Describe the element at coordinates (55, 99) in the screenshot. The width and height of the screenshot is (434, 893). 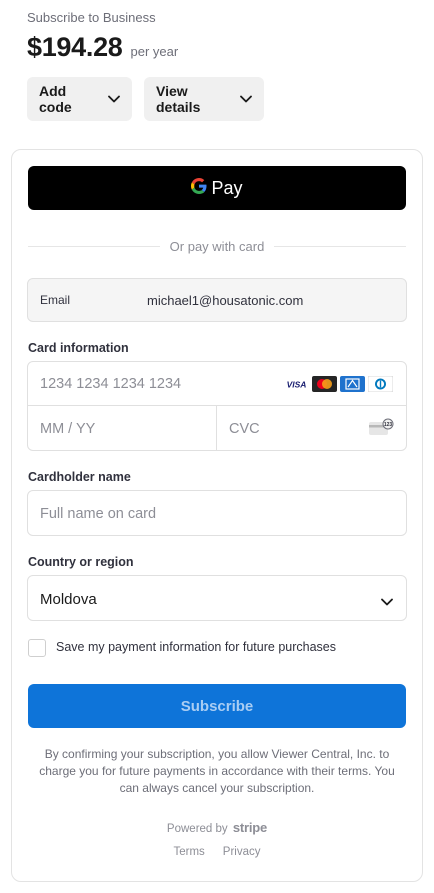
I see `add-code-label: Add code` at that location.